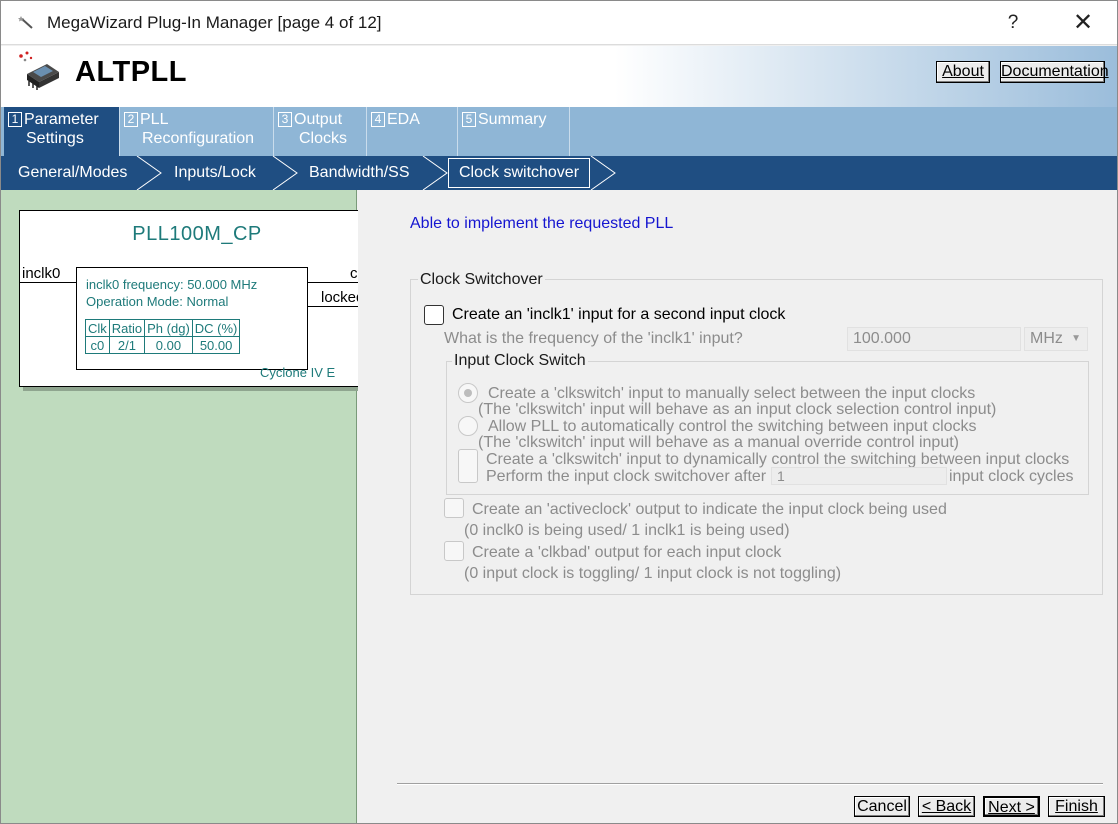 The width and height of the screenshot is (1118, 824). Describe the element at coordinates (469, 119) in the screenshot. I see `tab-number: 5` at that location.